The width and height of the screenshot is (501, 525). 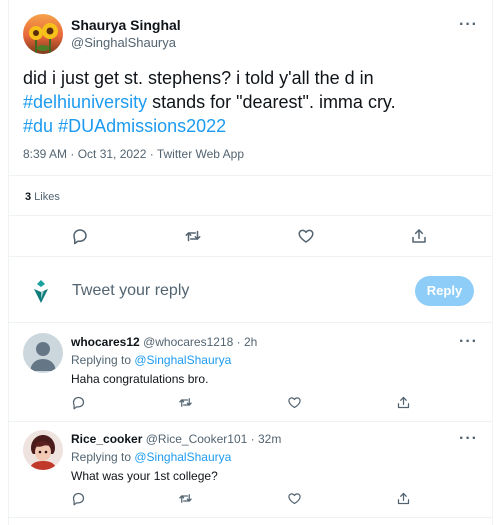 I want to click on hashtag-du: #du, so click(x=38, y=126).